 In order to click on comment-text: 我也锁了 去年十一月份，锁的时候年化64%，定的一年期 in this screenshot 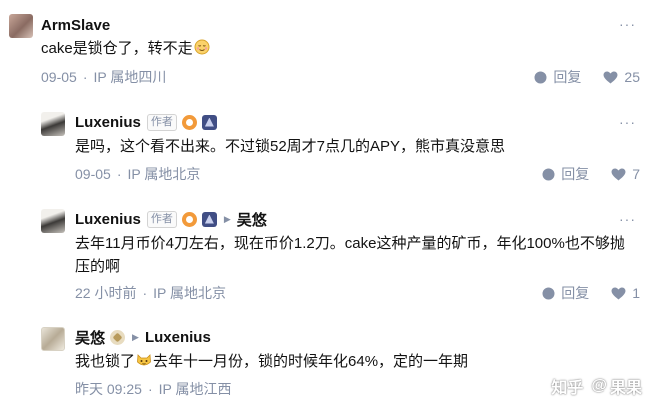, I will do `click(272, 361)`.